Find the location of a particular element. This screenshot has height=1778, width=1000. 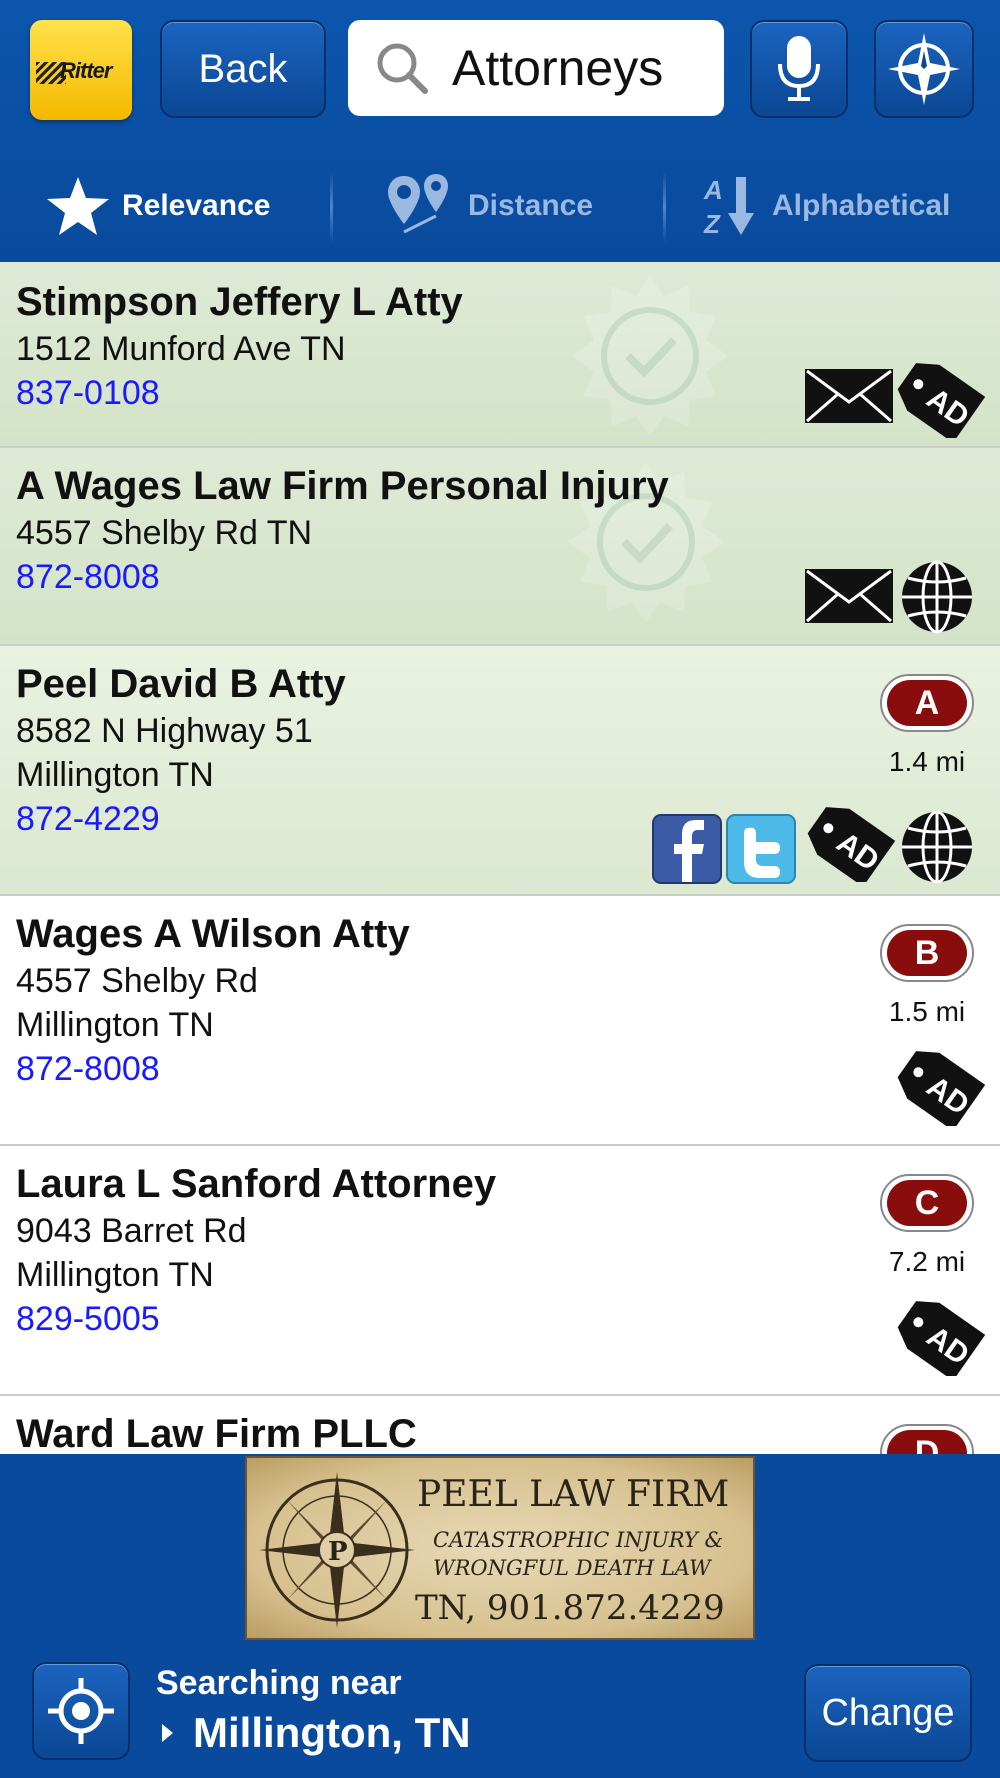

listing-name: Stimpson Jeffery L Atty is located at coordinates (239, 302).